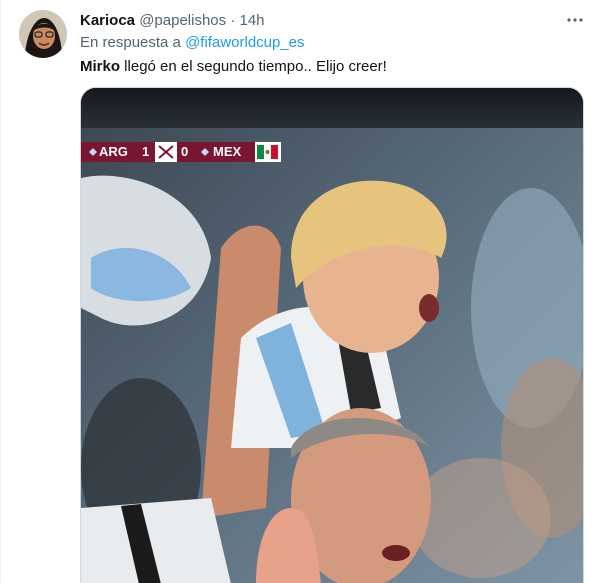 The width and height of the screenshot is (603, 583). I want to click on avatar, so click(43, 34).